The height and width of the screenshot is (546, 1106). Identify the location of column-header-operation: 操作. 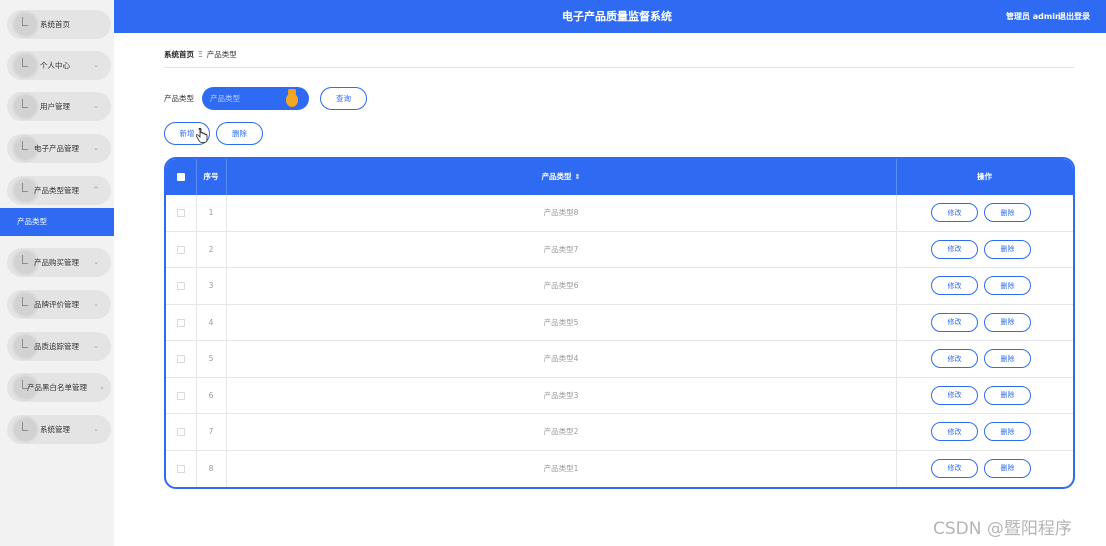
(984, 176).